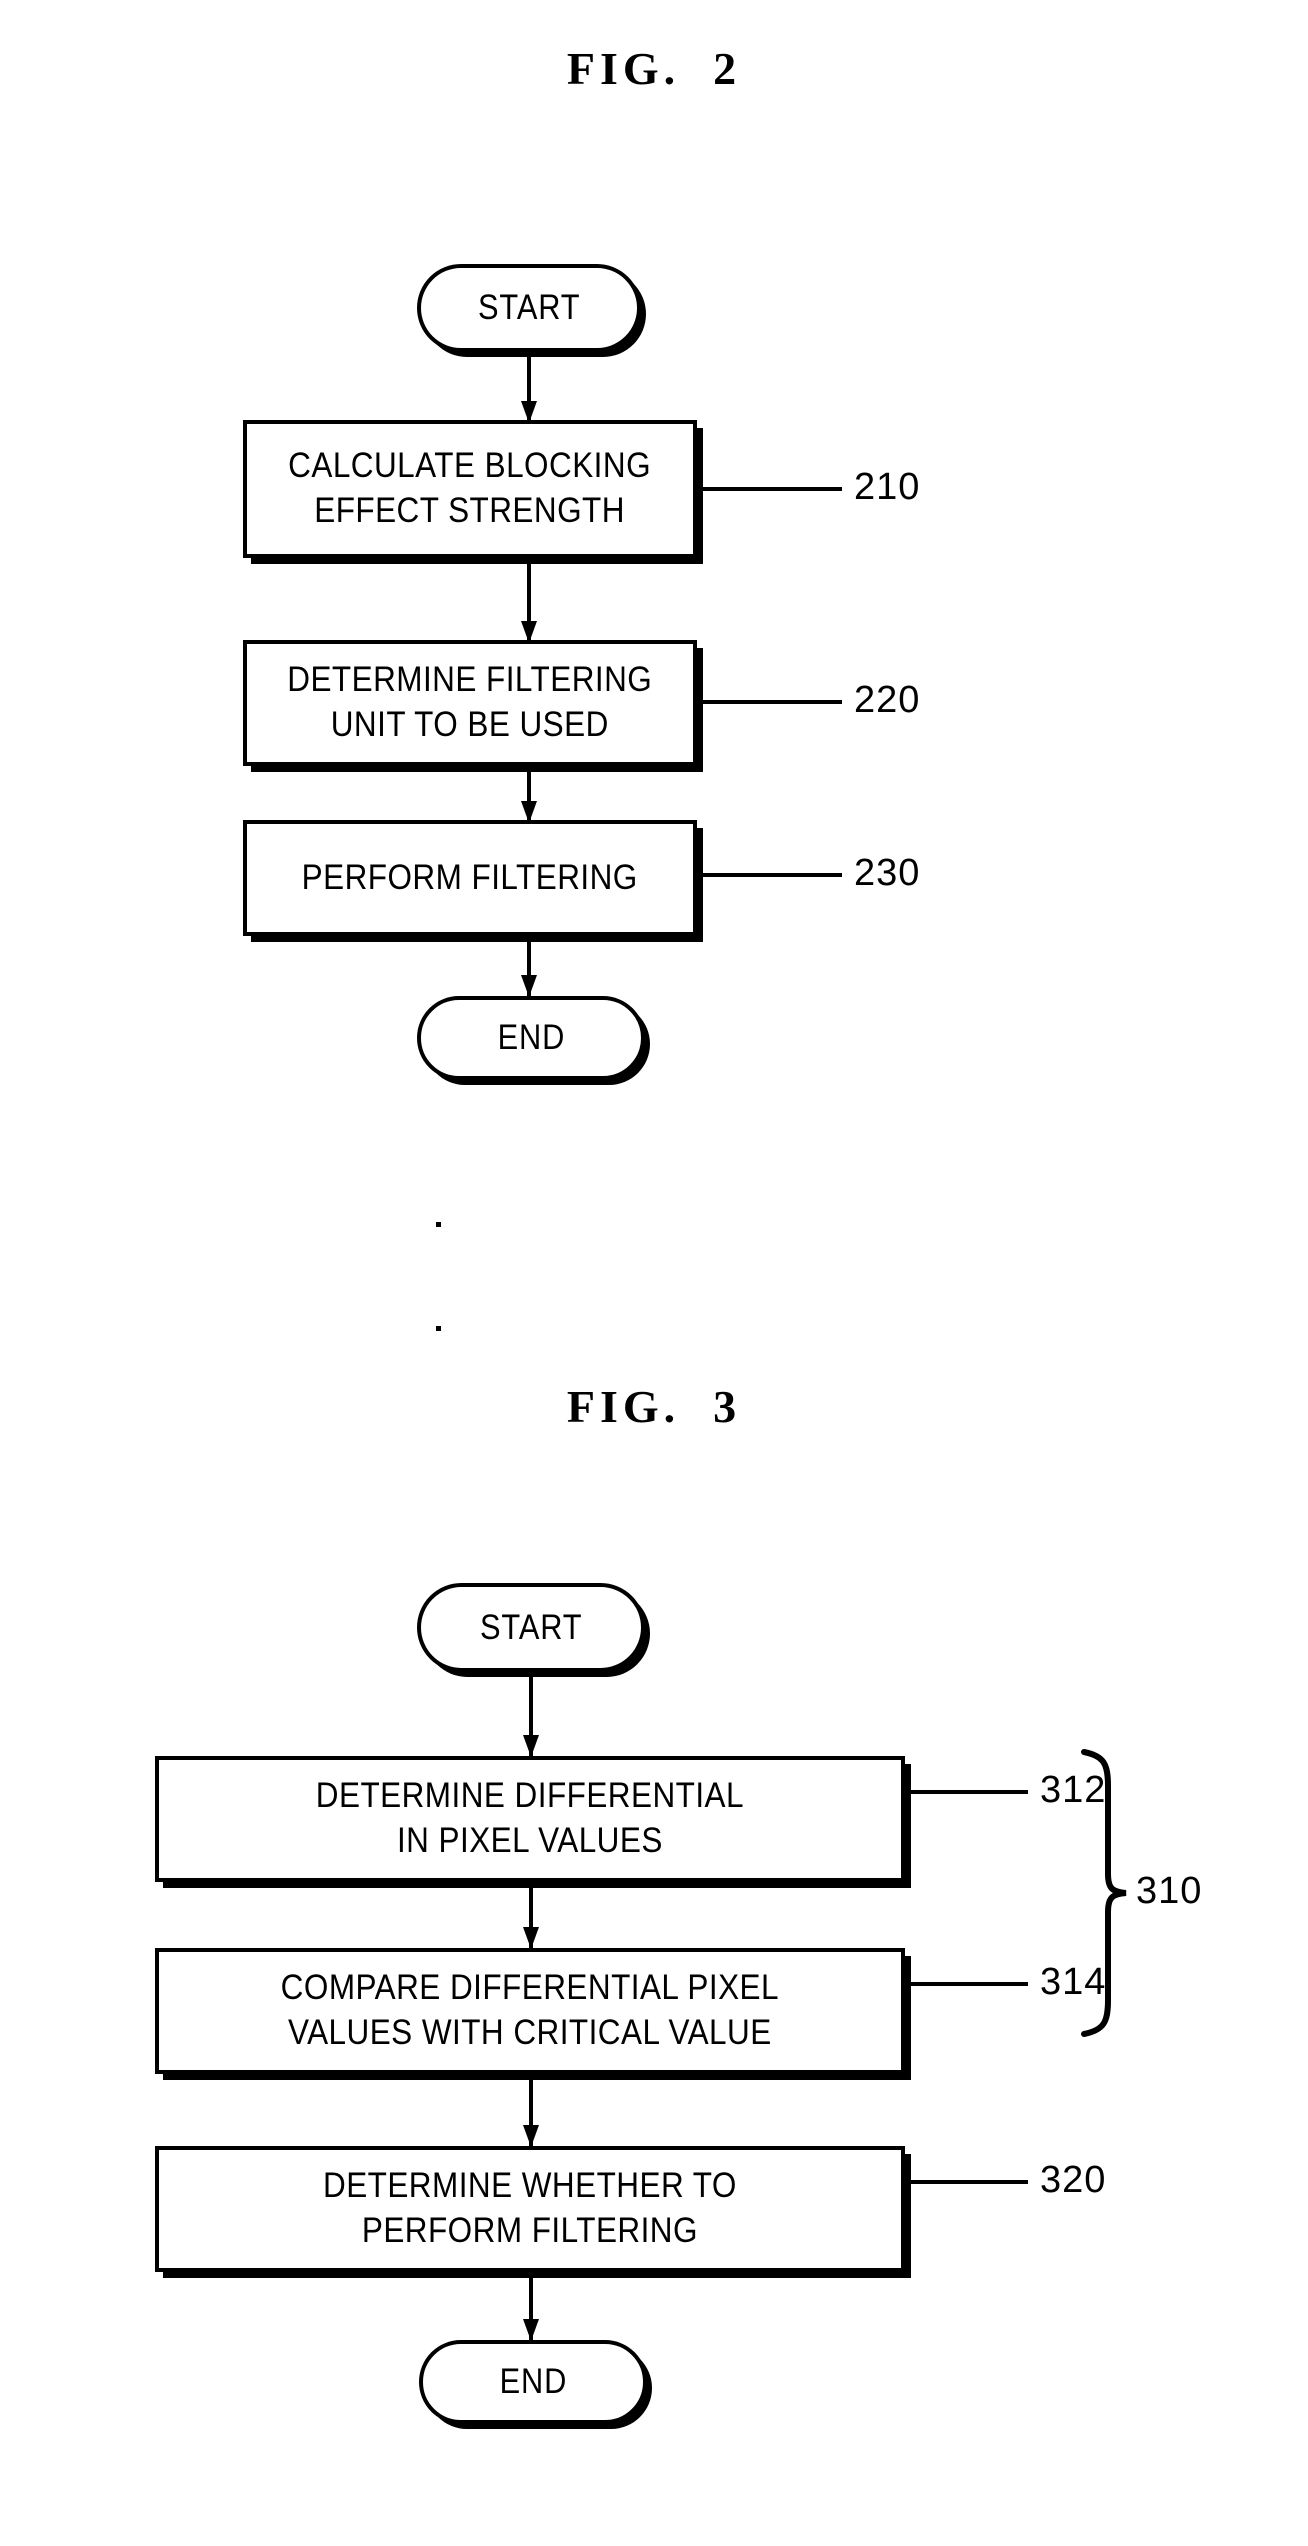 The width and height of the screenshot is (1308, 2546). I want to click on figure-3-start-label: START, so click(531, 1627).